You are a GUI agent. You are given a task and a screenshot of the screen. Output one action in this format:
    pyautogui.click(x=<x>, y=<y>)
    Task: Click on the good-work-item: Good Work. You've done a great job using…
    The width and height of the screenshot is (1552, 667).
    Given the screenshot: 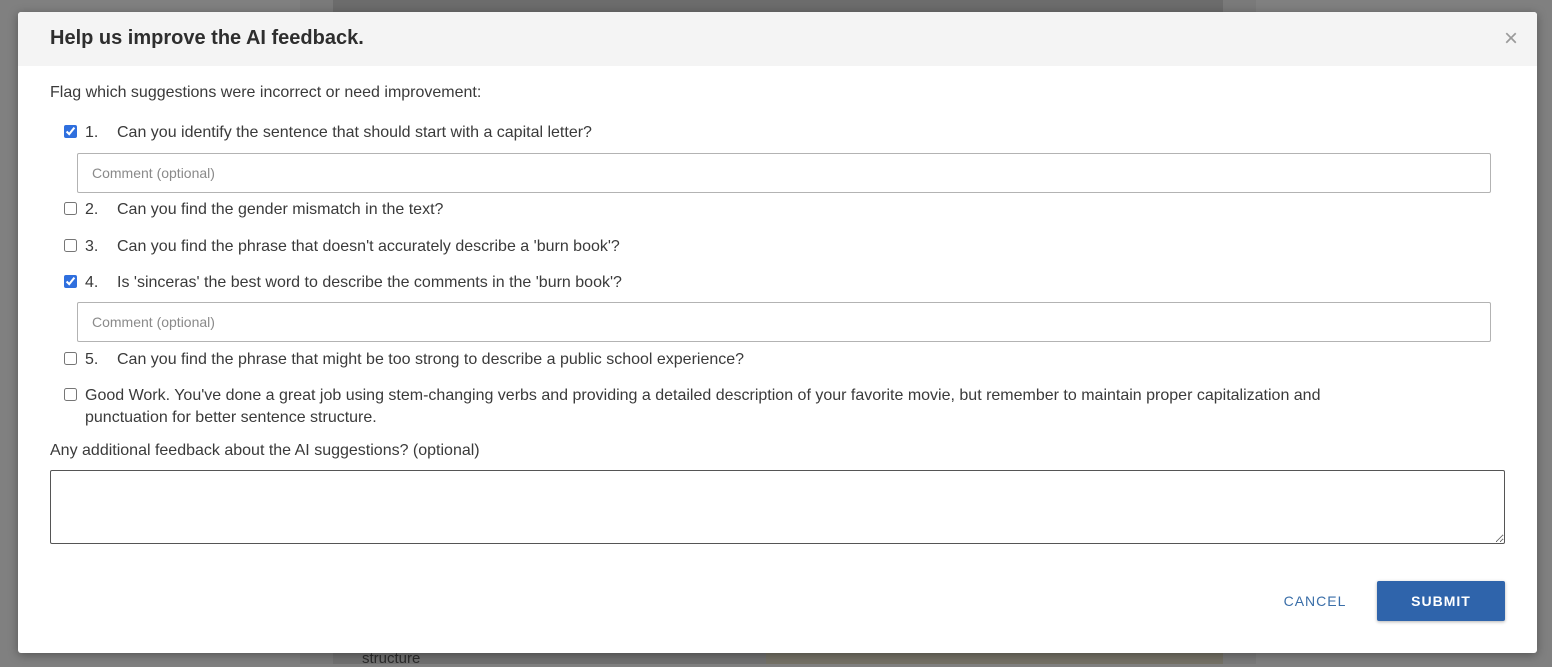 What is the action you would take?
    pyautogui.click(x=734, y=407)
    